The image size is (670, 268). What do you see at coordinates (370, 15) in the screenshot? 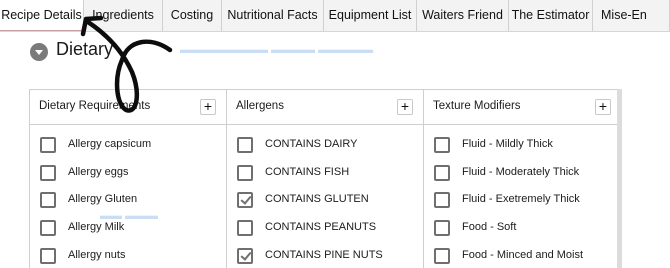
I see `tab-equipment-list: Equipment List` at bounding box center [370, 15].